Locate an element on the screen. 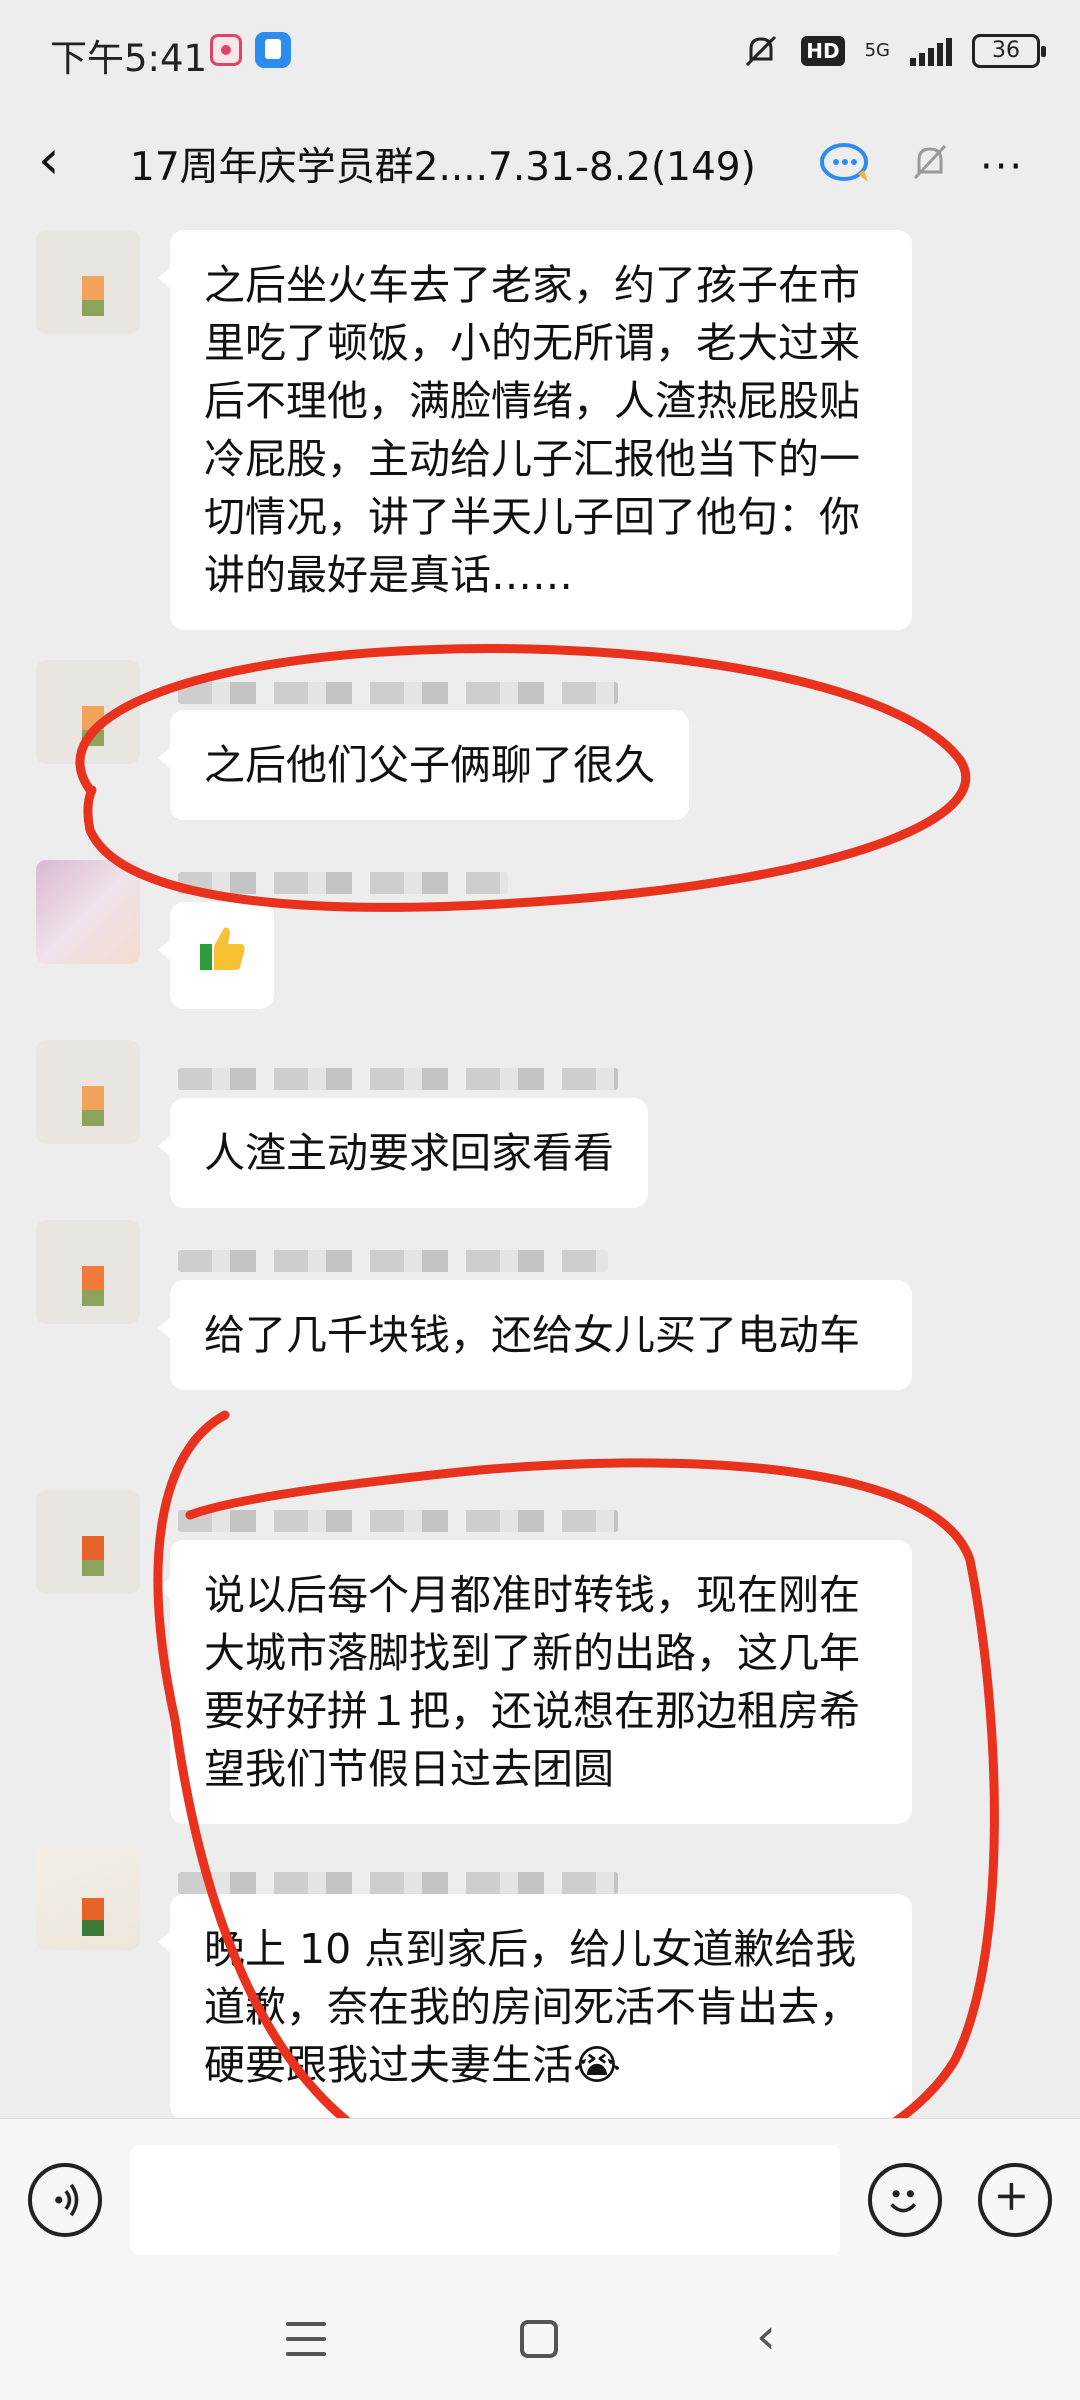  signal-icon is located at coordinates (931, 51).